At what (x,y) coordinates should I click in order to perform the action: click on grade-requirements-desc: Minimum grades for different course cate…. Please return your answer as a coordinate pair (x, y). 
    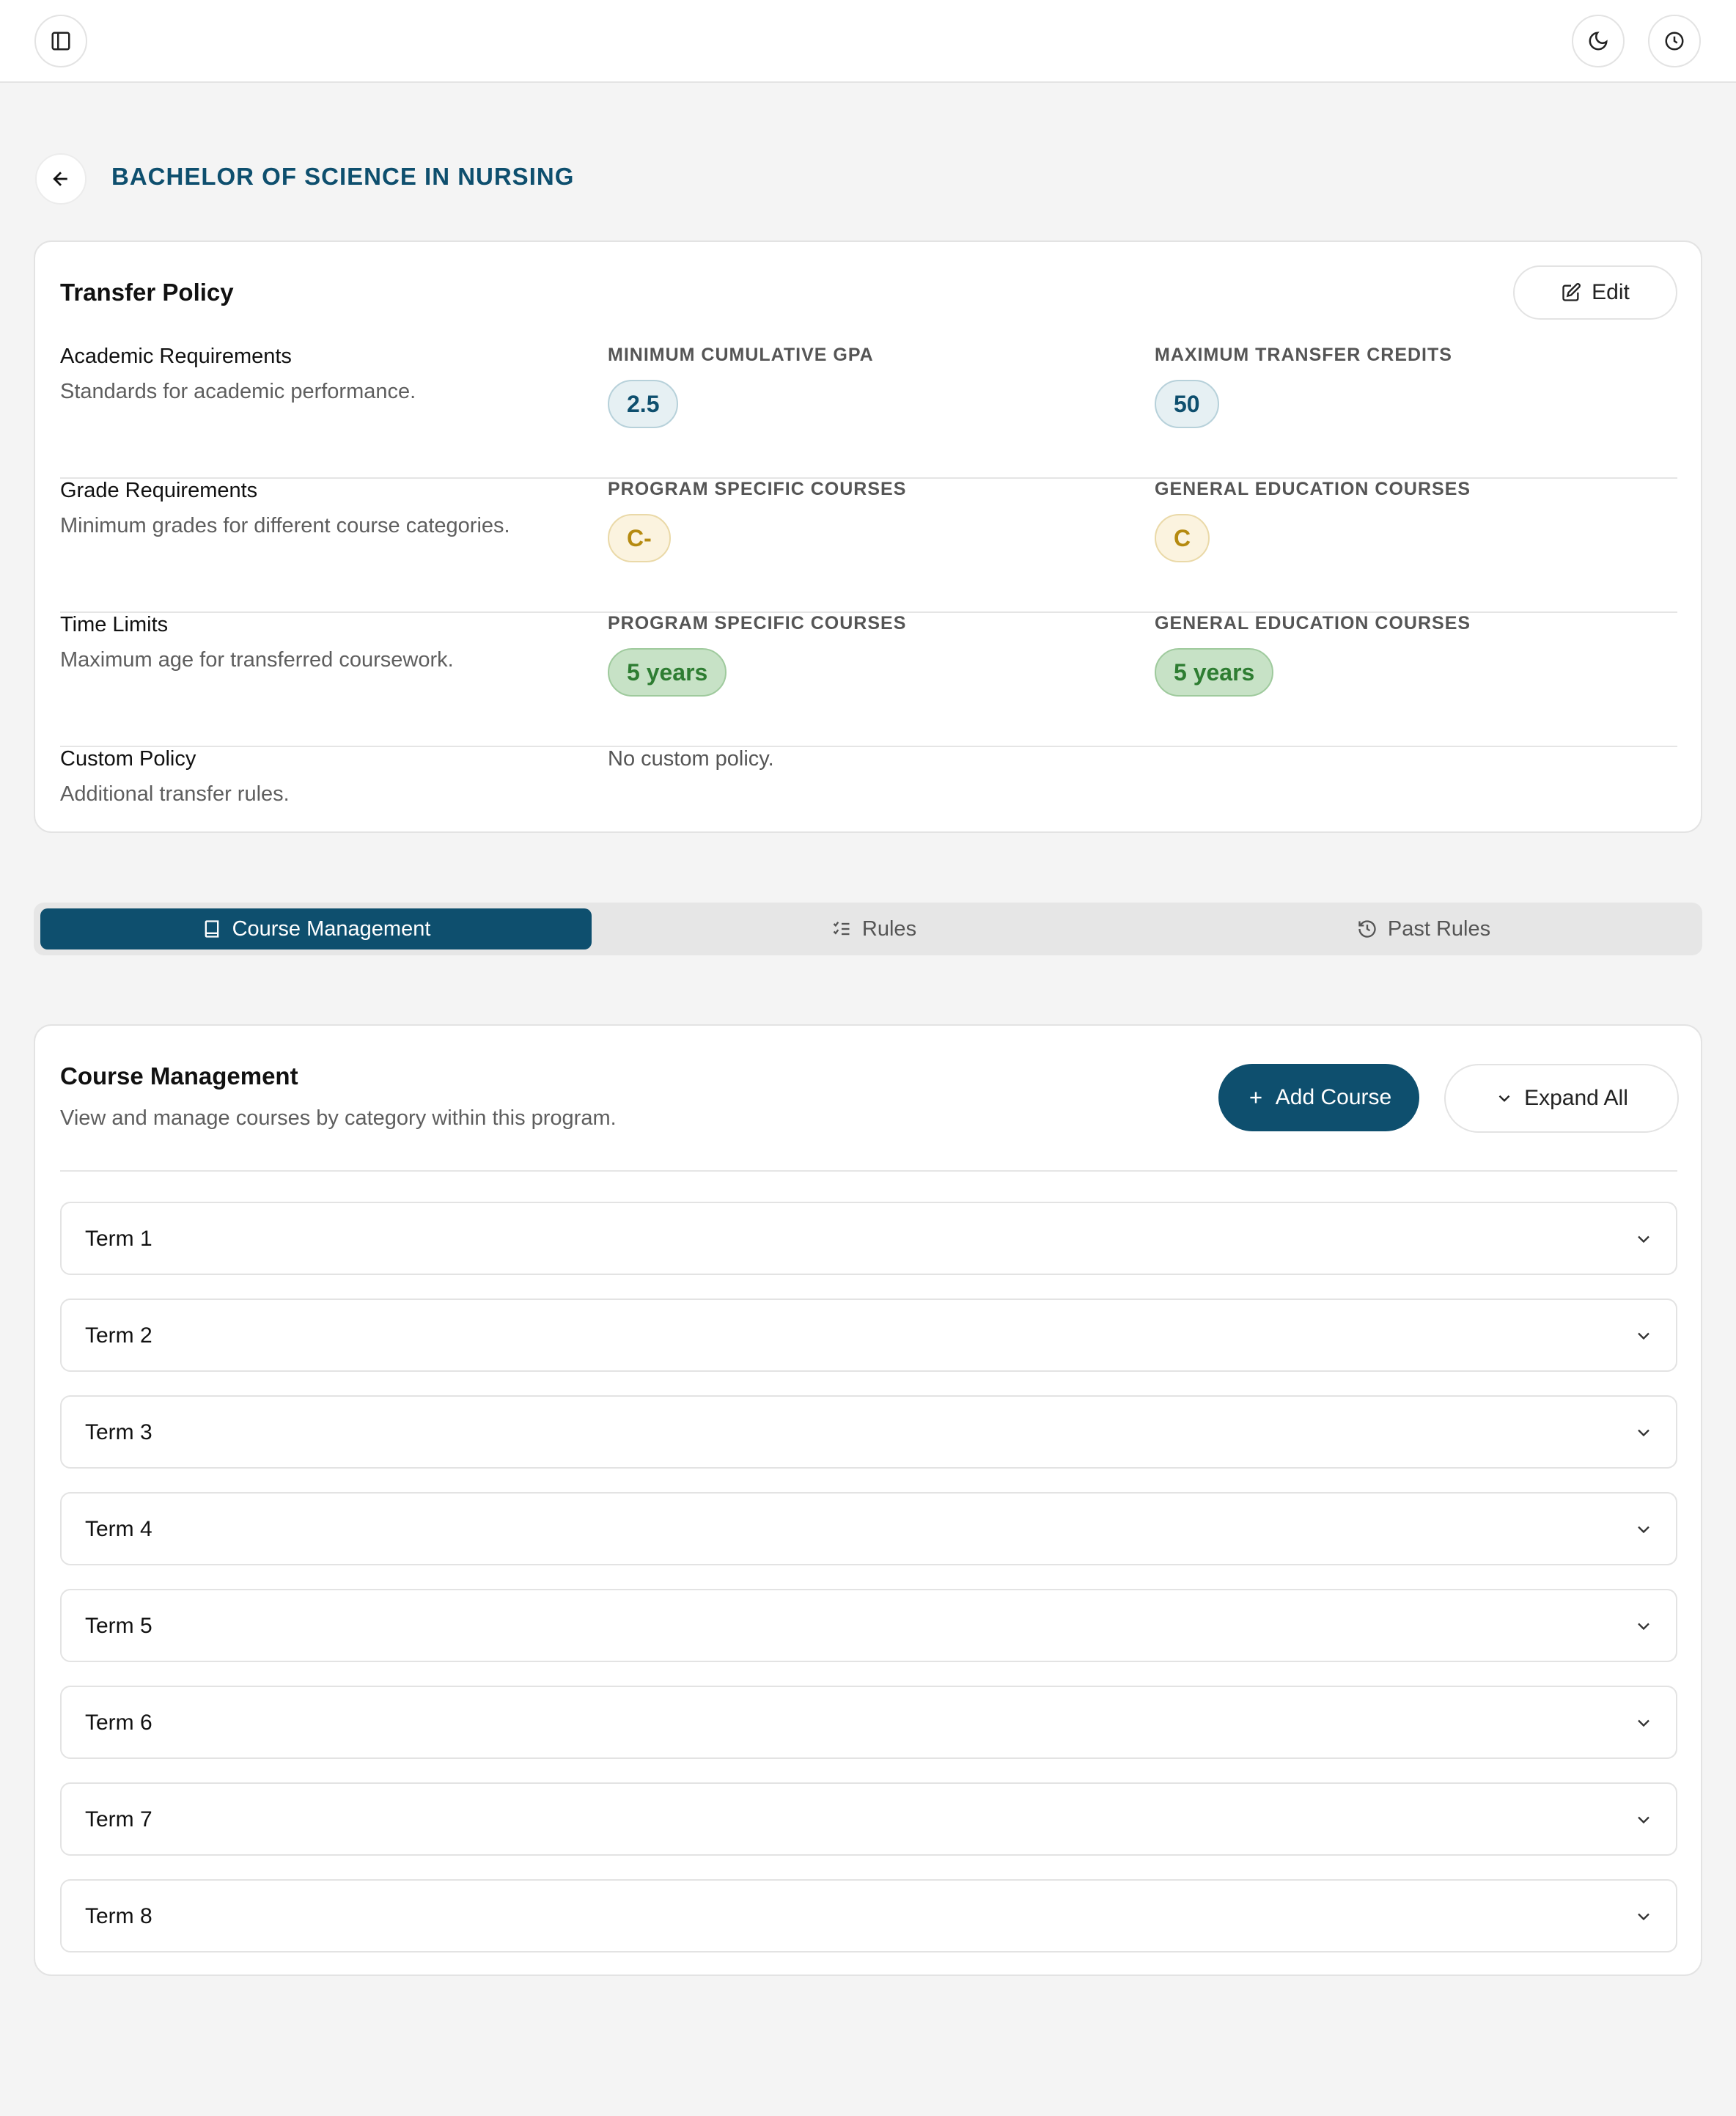
    Looking at the image, I should click on (285, 525).